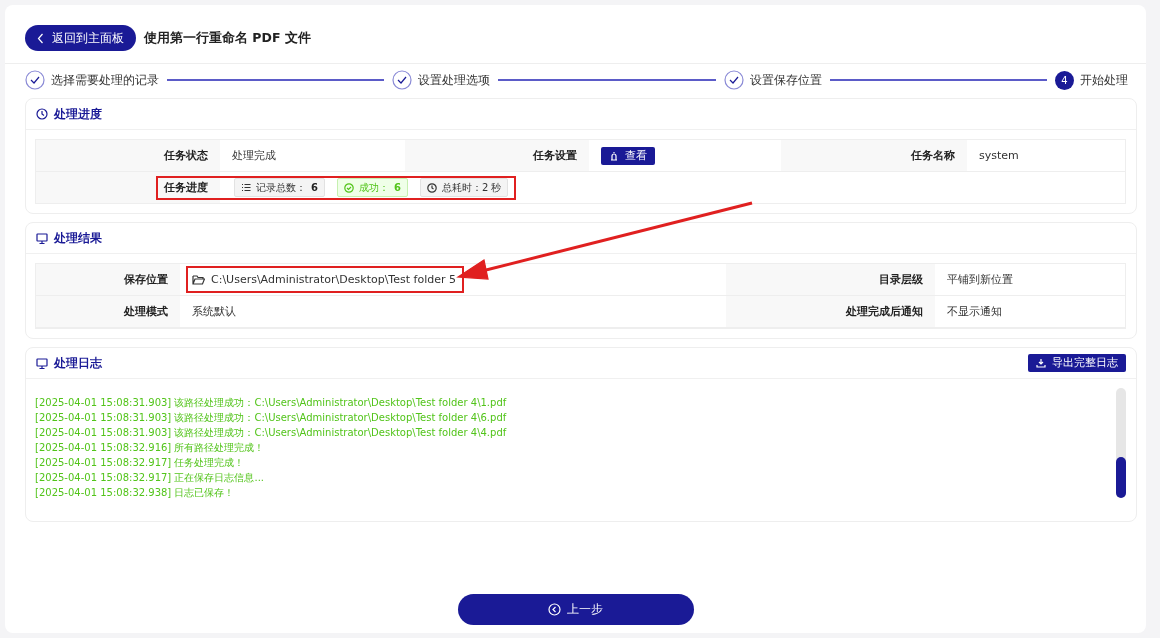 This screenshot has height=638, width=1160. Describe the element at coordinates (1030, 312) in the screenshot. I see `field-value: 不显示通知` at that location.